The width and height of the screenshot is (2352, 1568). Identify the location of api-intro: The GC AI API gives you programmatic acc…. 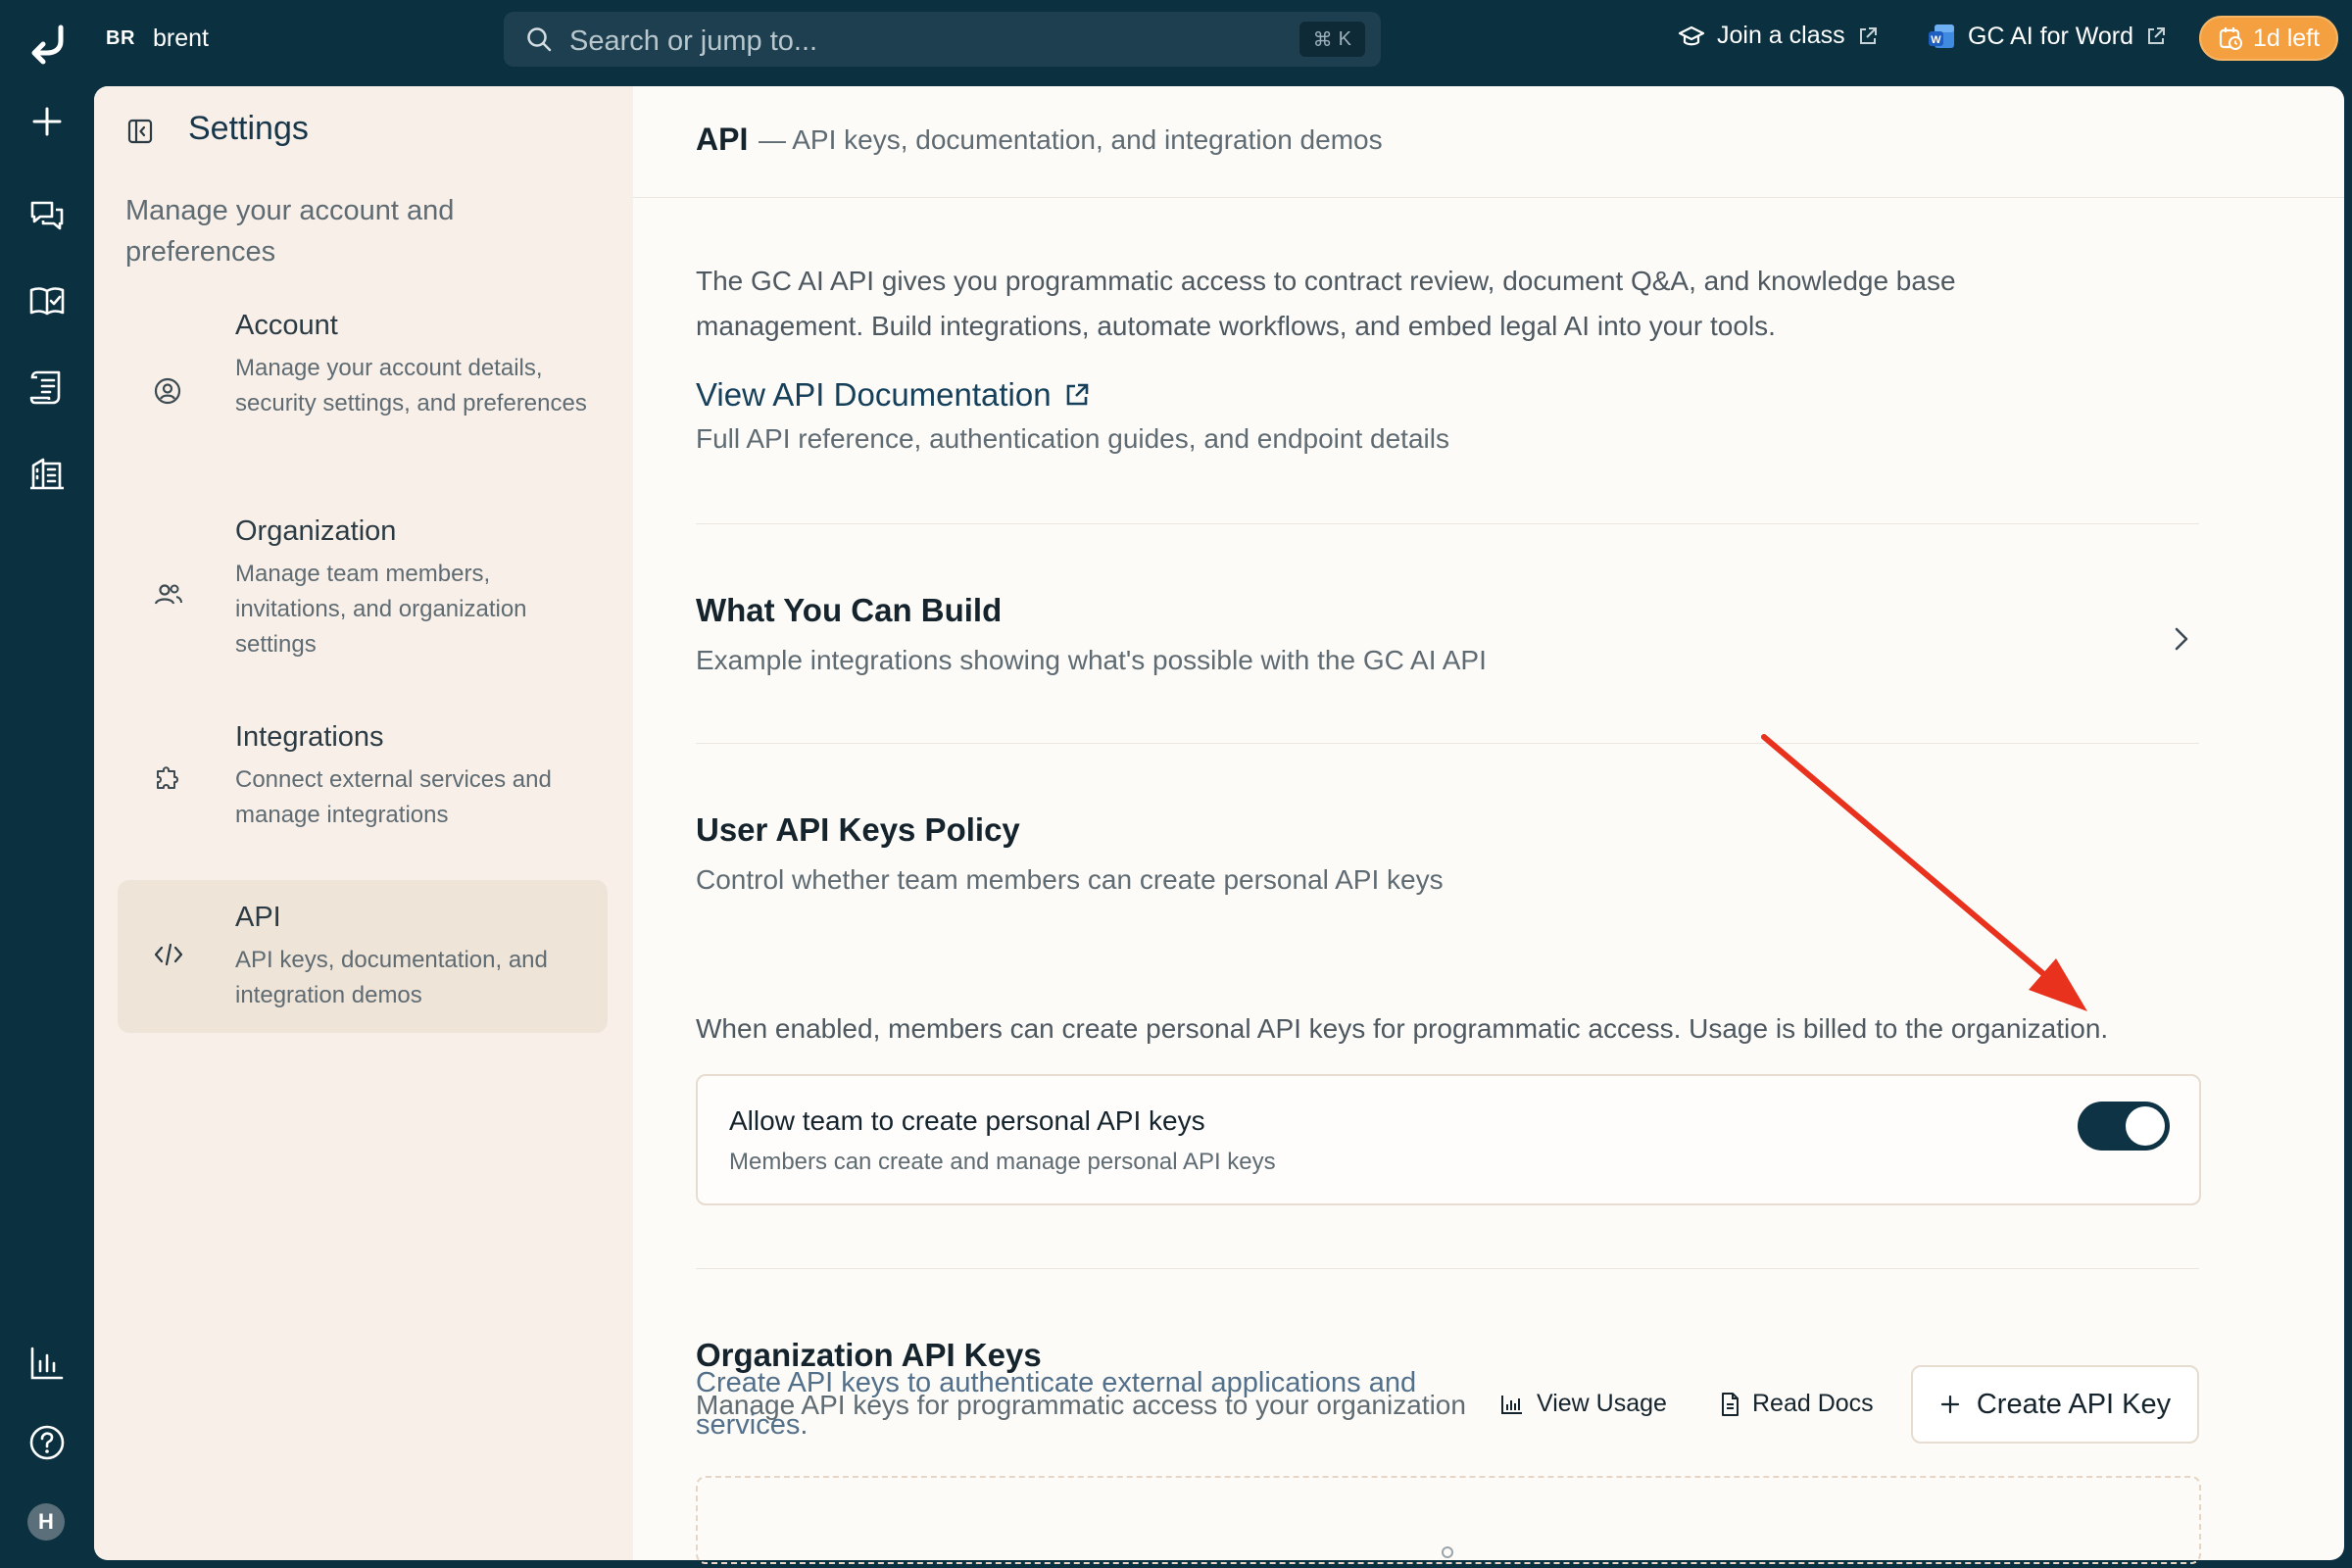
(1326, 303).